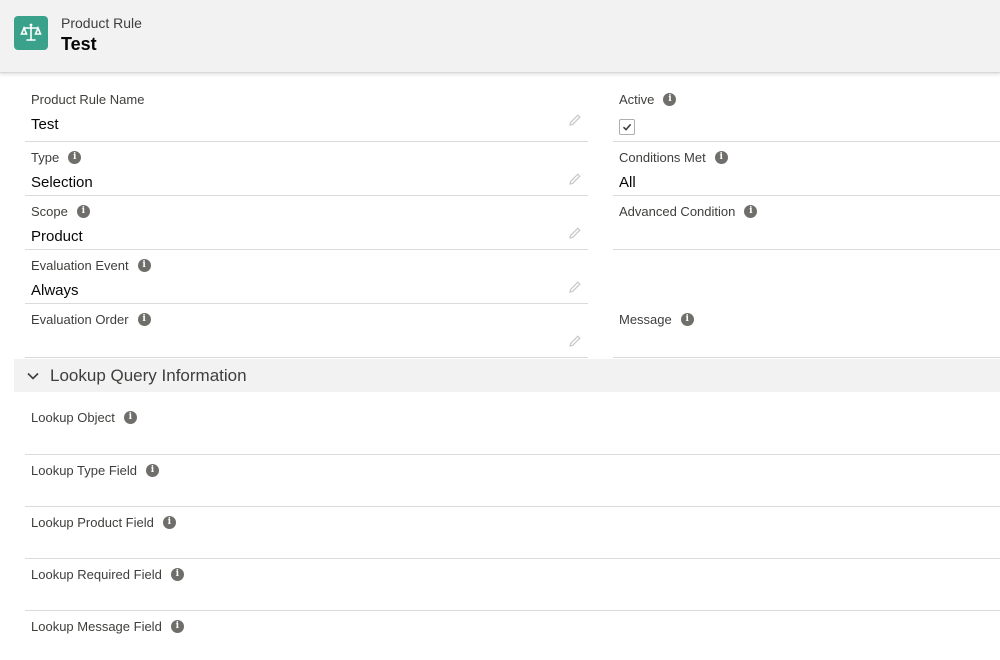 This screenshot has height=660, width=1000. What do you see at coordinates (79, 44) in the screenshot?
I see `record-name: Test` at bounding box center [79, 44].